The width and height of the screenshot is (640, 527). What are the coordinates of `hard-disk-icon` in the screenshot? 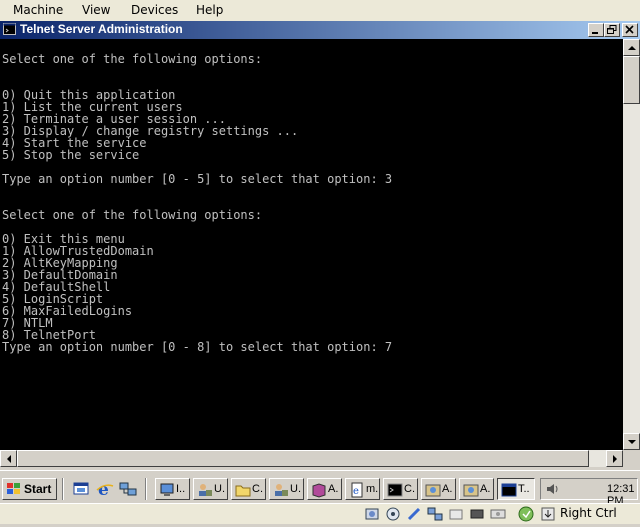 It's located at (372, 514).